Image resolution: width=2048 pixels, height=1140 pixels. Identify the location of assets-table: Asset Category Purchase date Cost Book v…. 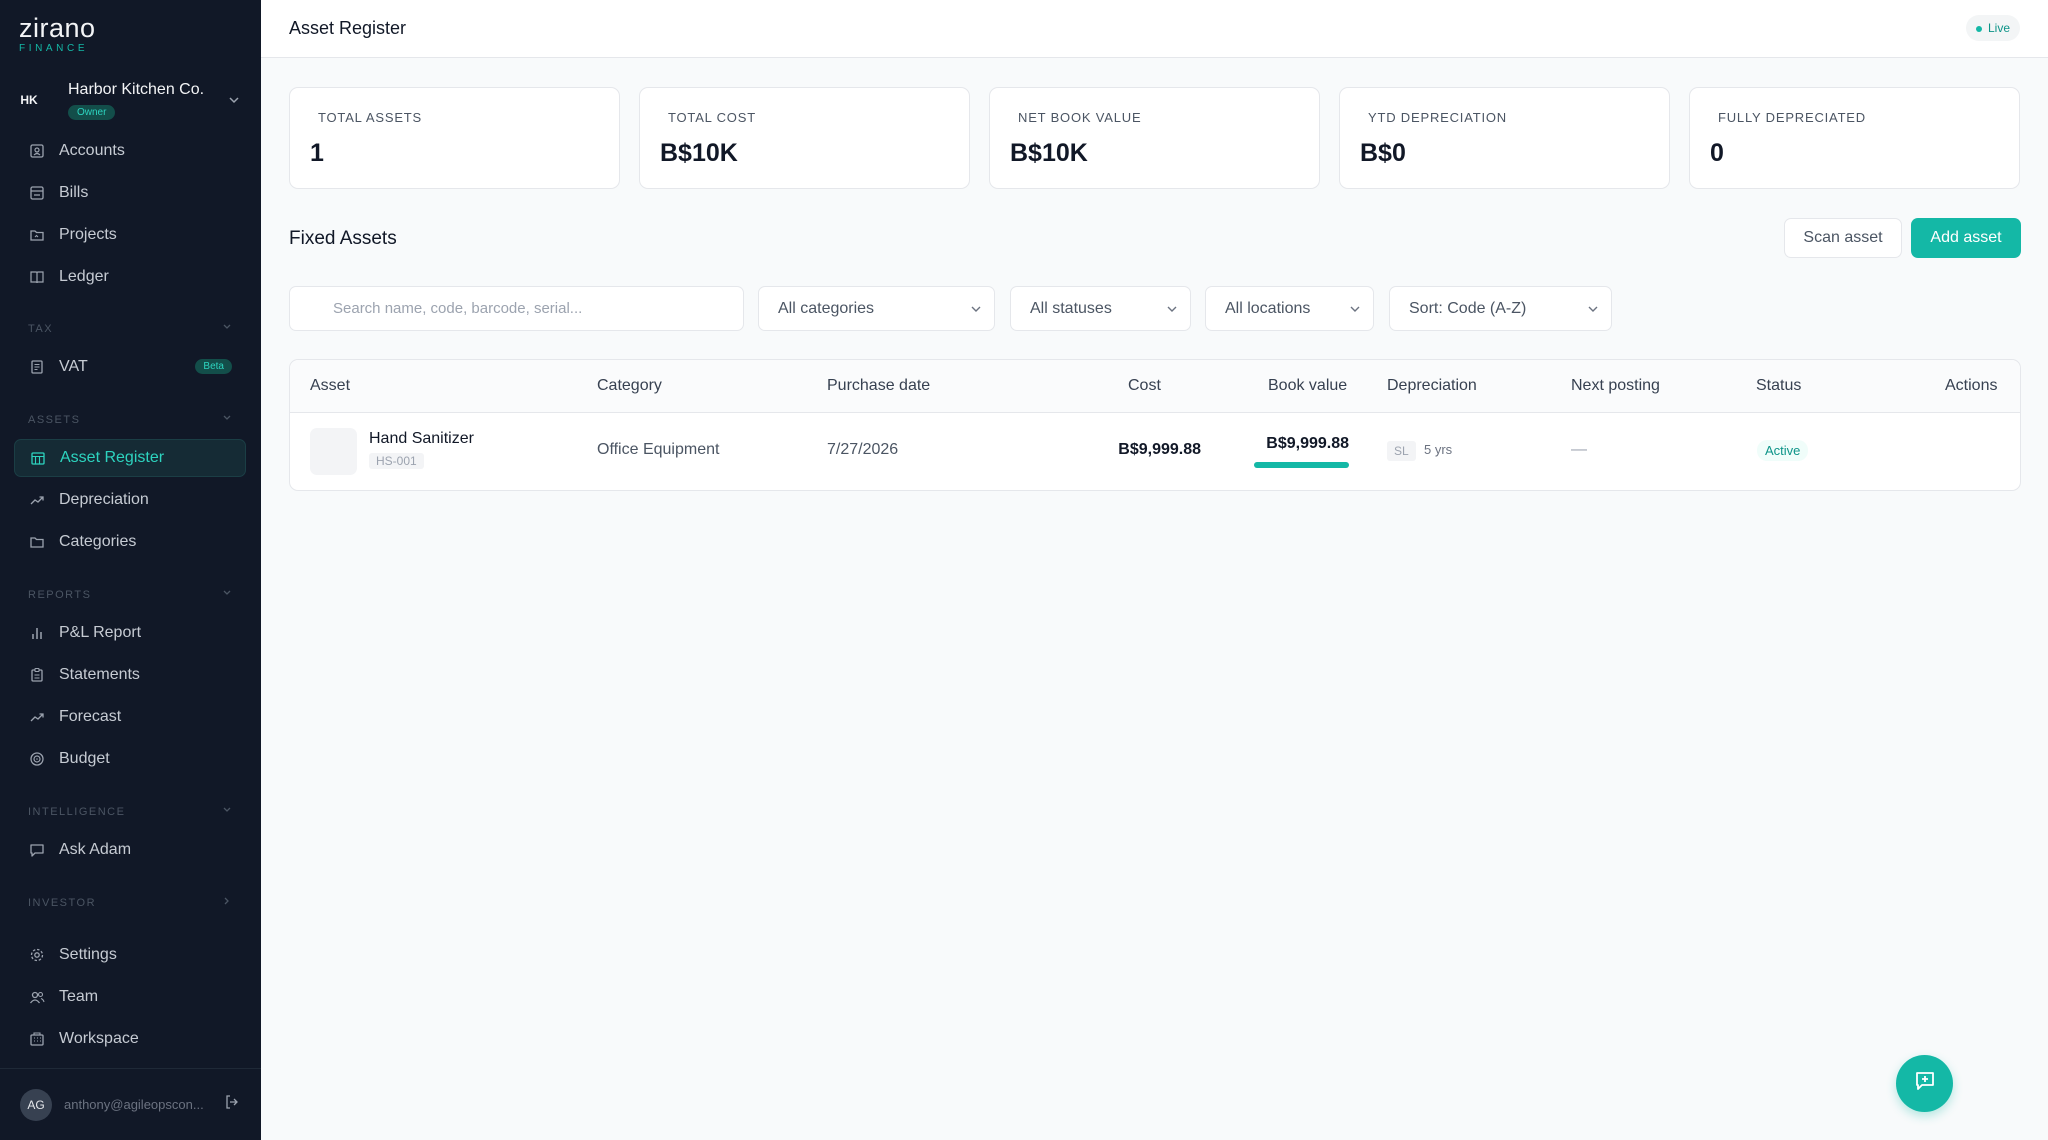
(1155, 425).